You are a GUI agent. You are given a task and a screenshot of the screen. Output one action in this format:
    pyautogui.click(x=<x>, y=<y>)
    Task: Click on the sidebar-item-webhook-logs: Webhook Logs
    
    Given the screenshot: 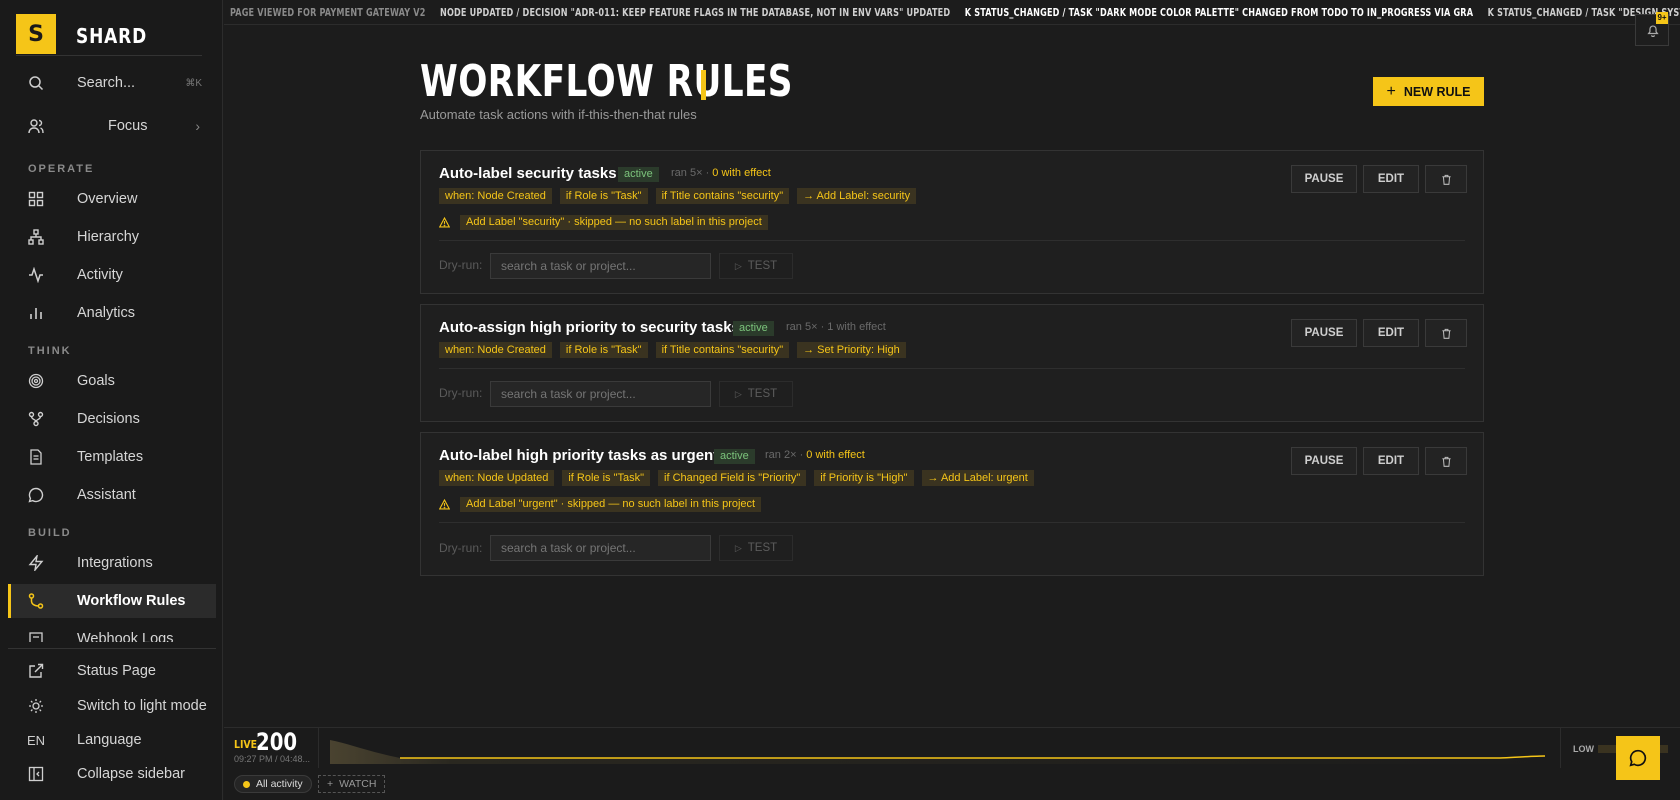 What is the action you would take?
    pyautogui.click(x=112, y=632)
    